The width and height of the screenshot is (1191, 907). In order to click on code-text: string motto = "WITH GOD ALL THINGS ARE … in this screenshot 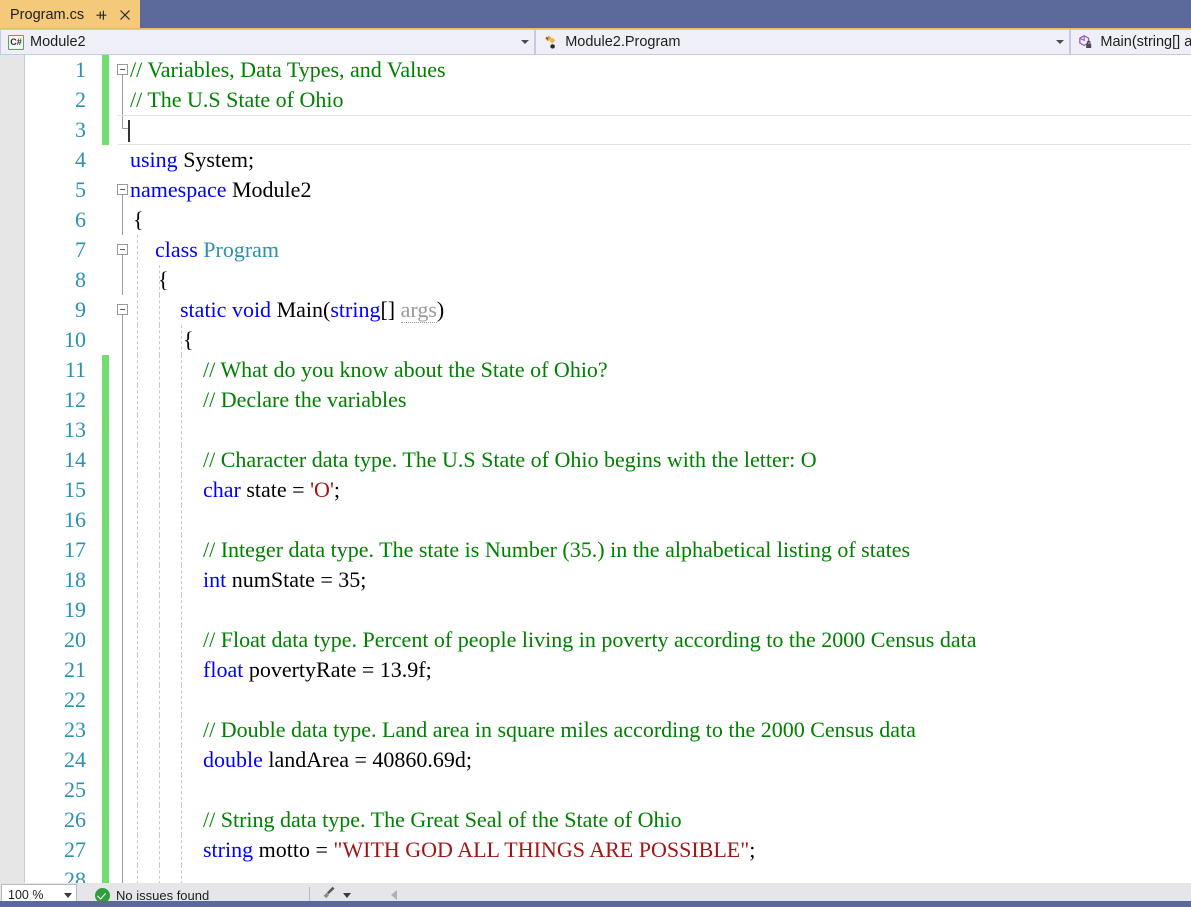, I will do `click(479, 850)`.